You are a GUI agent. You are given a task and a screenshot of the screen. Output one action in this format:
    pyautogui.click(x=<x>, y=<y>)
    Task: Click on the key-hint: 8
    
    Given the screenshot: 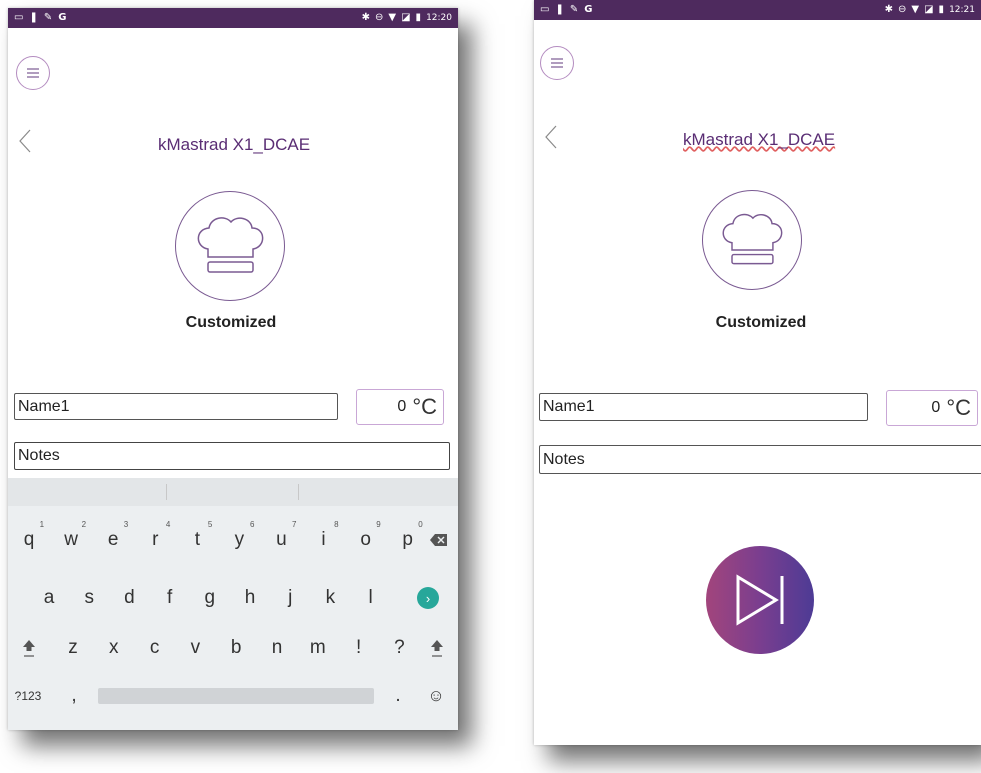 What is the action you would take?
    pyautogui.click(x=336, y=524)
    